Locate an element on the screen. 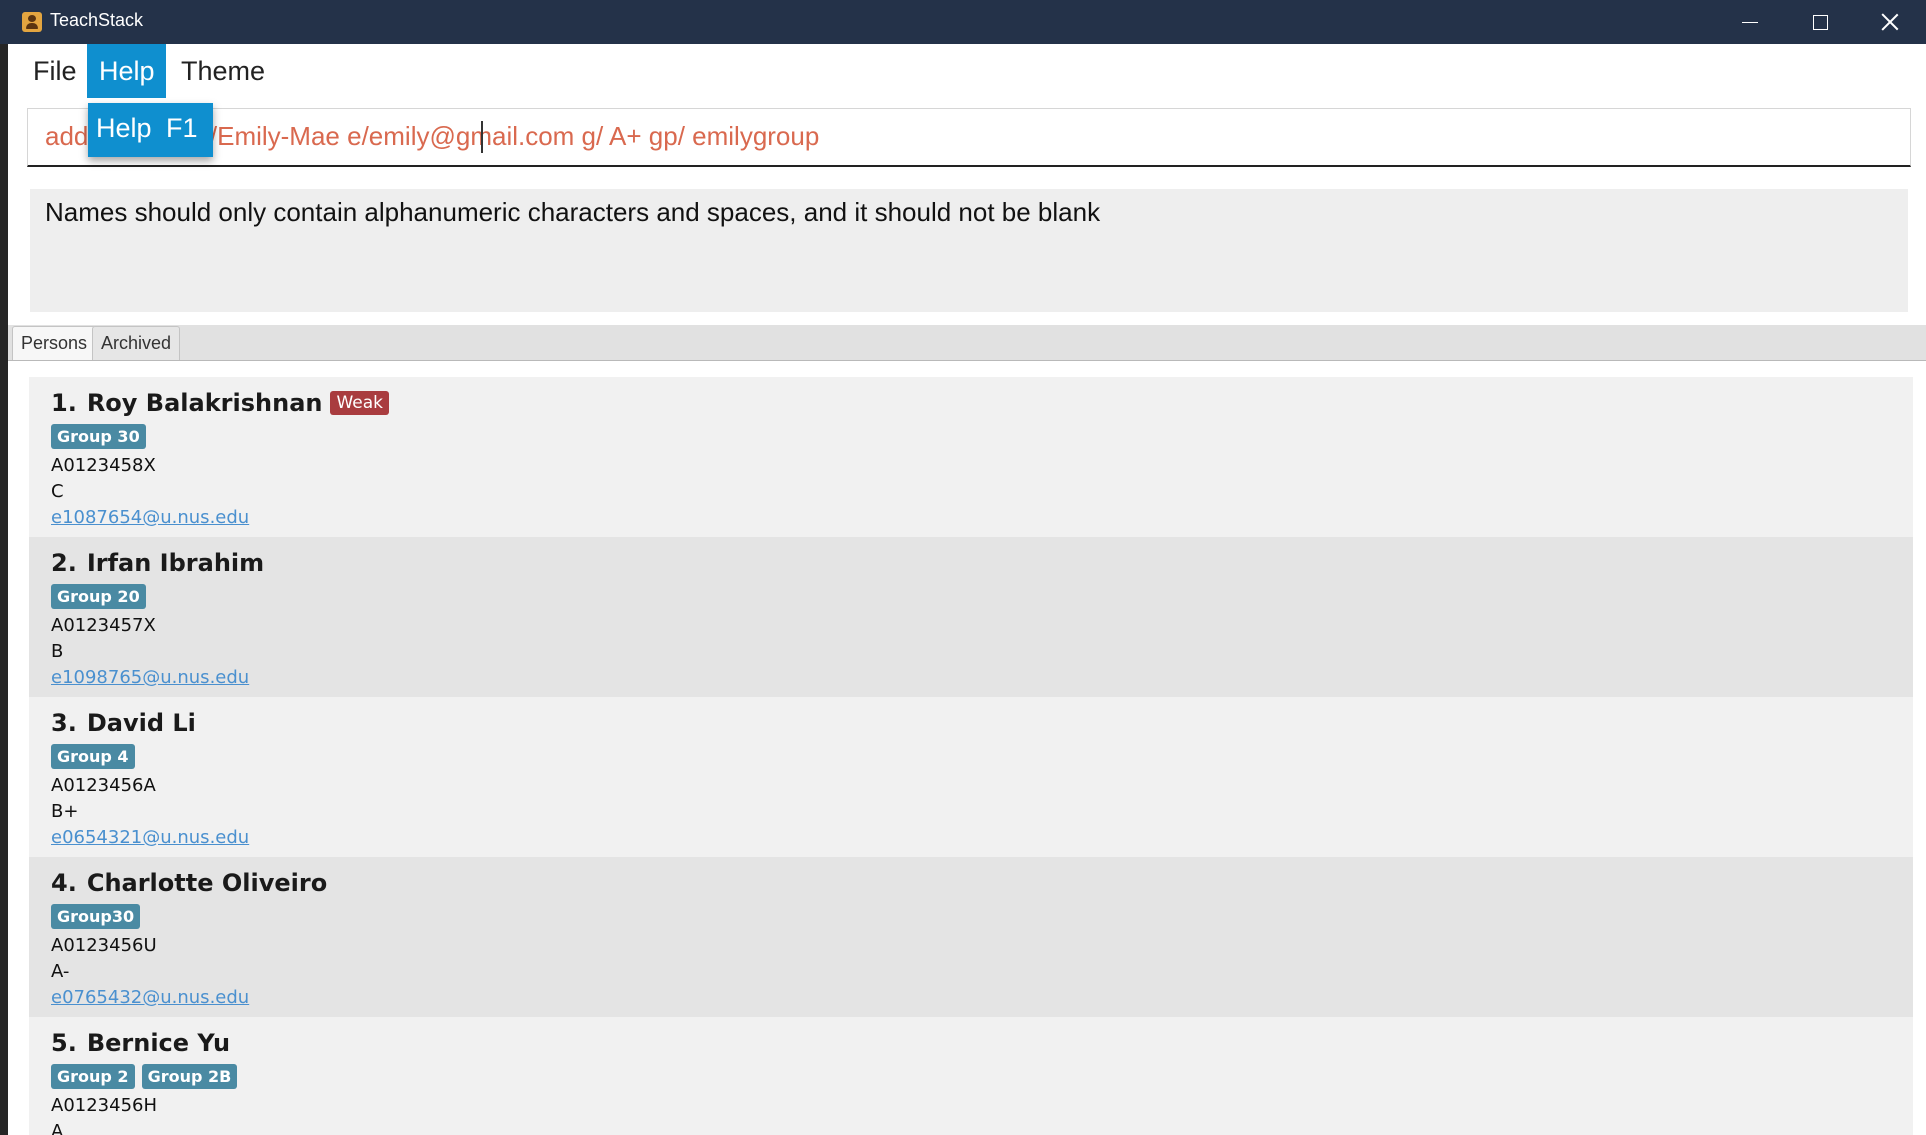  student-id: A0123456U is located at coordinates (104, 945).